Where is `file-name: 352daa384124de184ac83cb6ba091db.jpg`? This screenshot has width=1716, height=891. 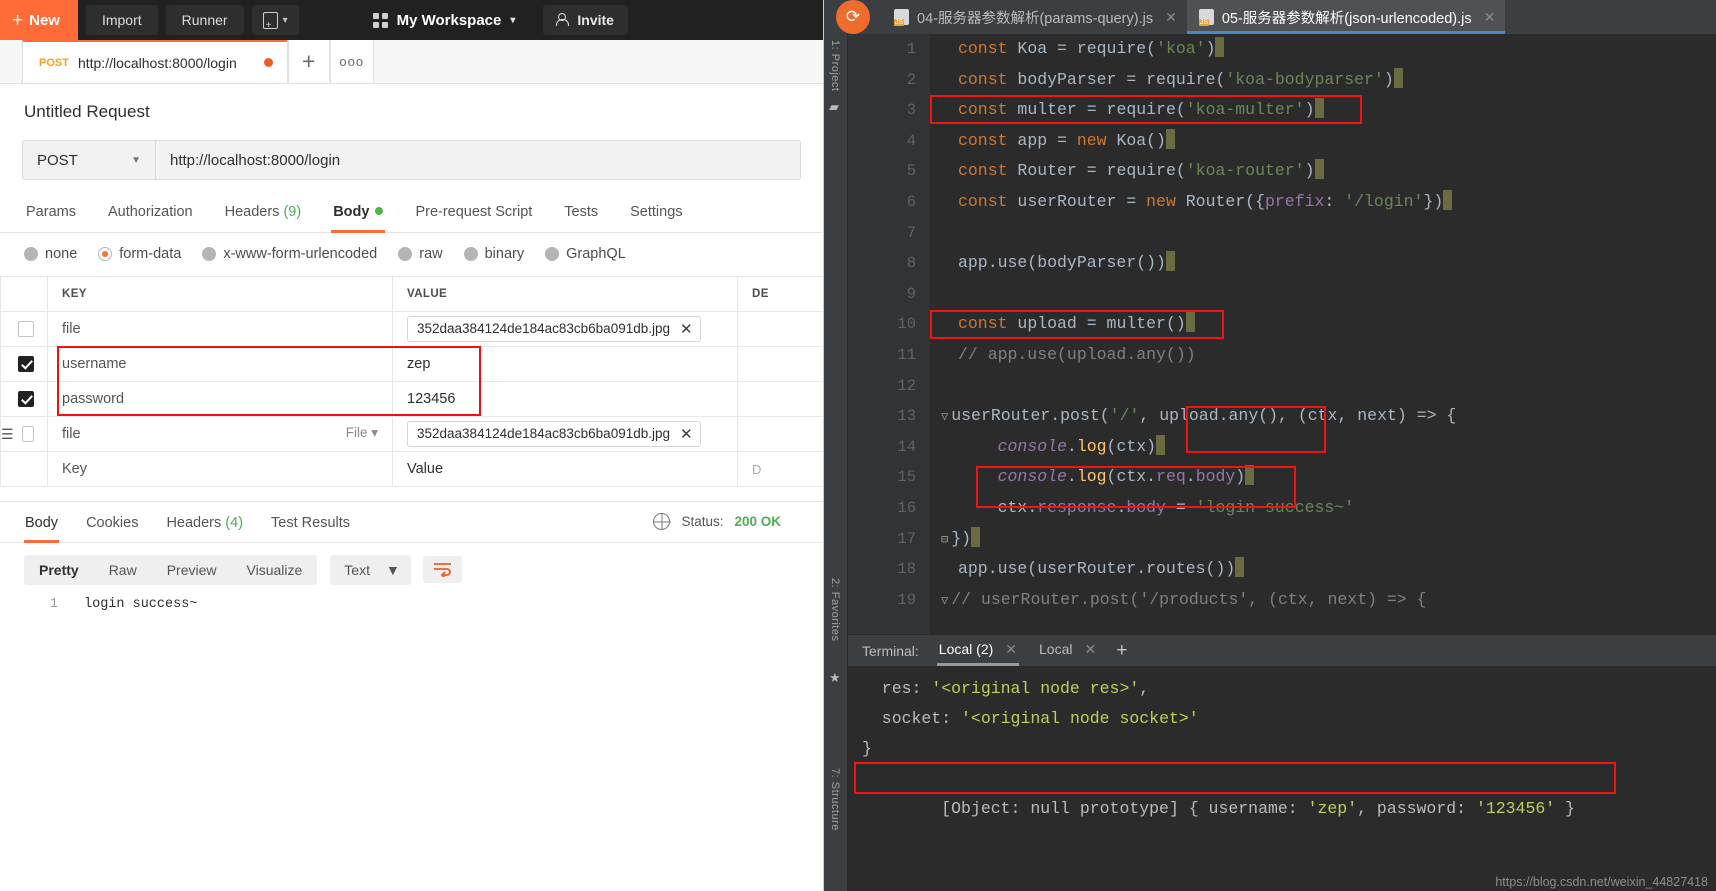
file-name: 352daa384124de184ac83cb6ba091db.jpg is located at coordinates (543, 328).